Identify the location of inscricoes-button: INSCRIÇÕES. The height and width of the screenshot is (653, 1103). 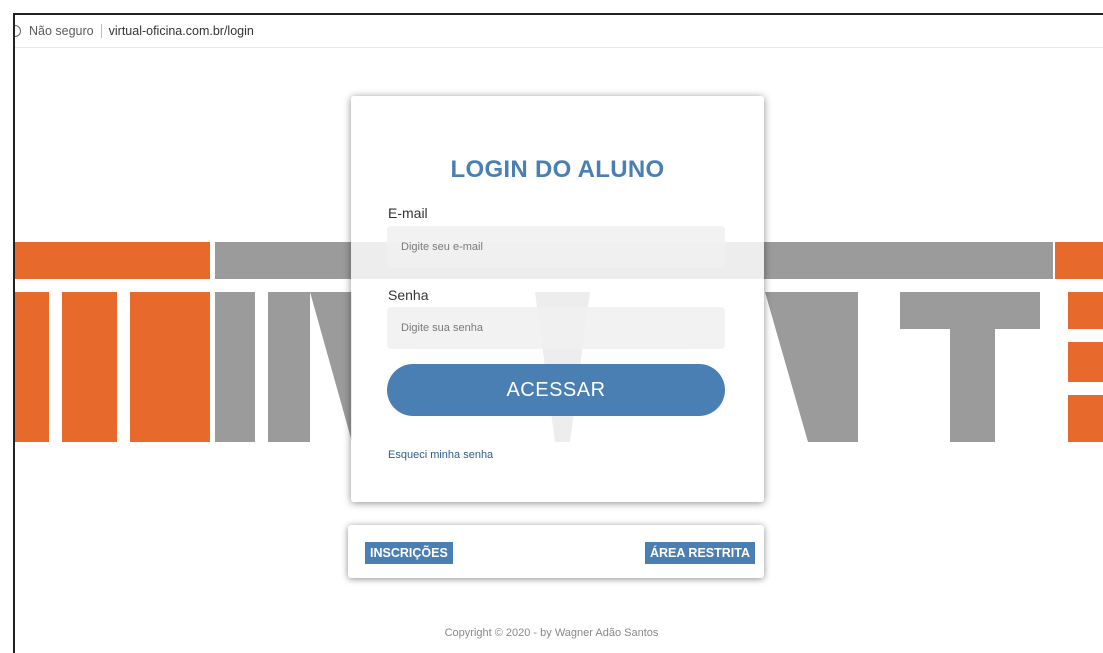
(409, 553).